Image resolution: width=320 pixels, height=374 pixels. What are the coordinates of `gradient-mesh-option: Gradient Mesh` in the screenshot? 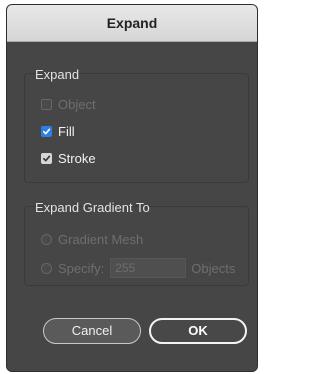 It's located at (92, 239).